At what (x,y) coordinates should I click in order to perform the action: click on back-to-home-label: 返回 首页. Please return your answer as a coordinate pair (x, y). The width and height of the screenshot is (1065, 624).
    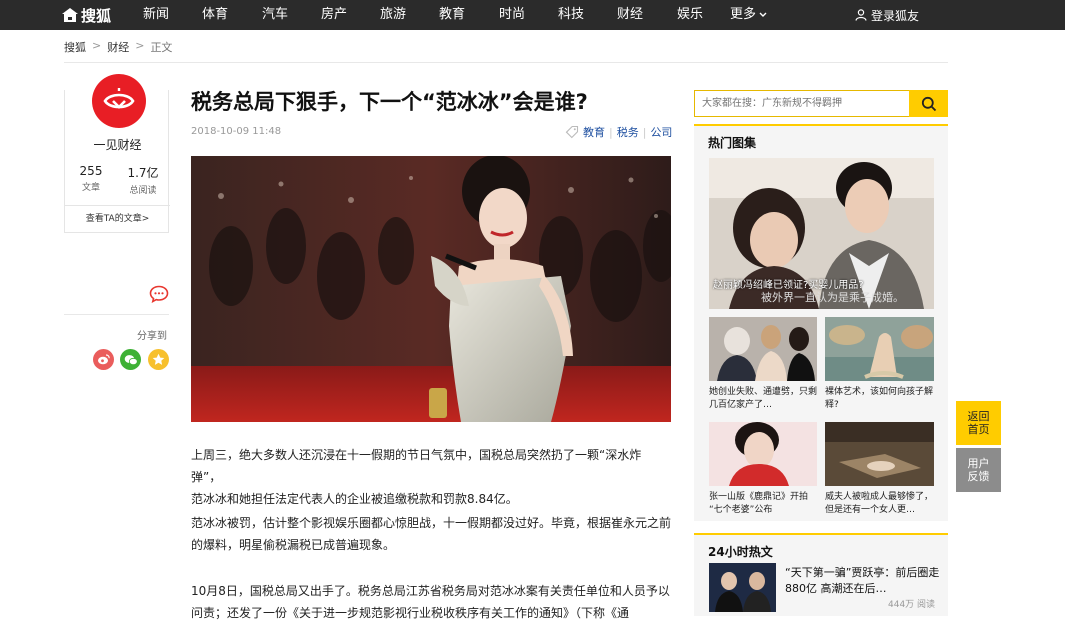
    Looking at the image, I should click on (979, 423).